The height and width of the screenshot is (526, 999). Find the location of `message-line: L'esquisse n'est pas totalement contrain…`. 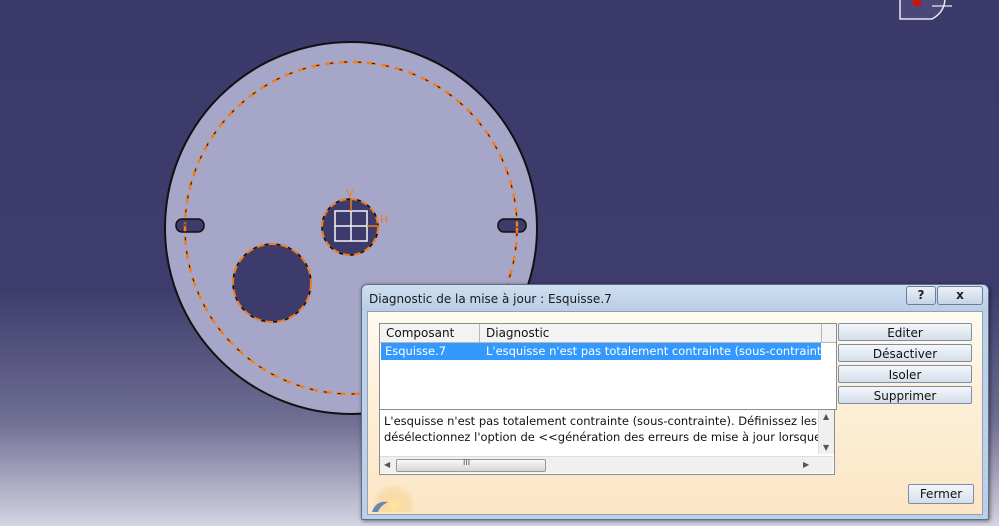

message-line: L'esquisse n'est pas totalement contrain… is located at coordinates (609, 421).